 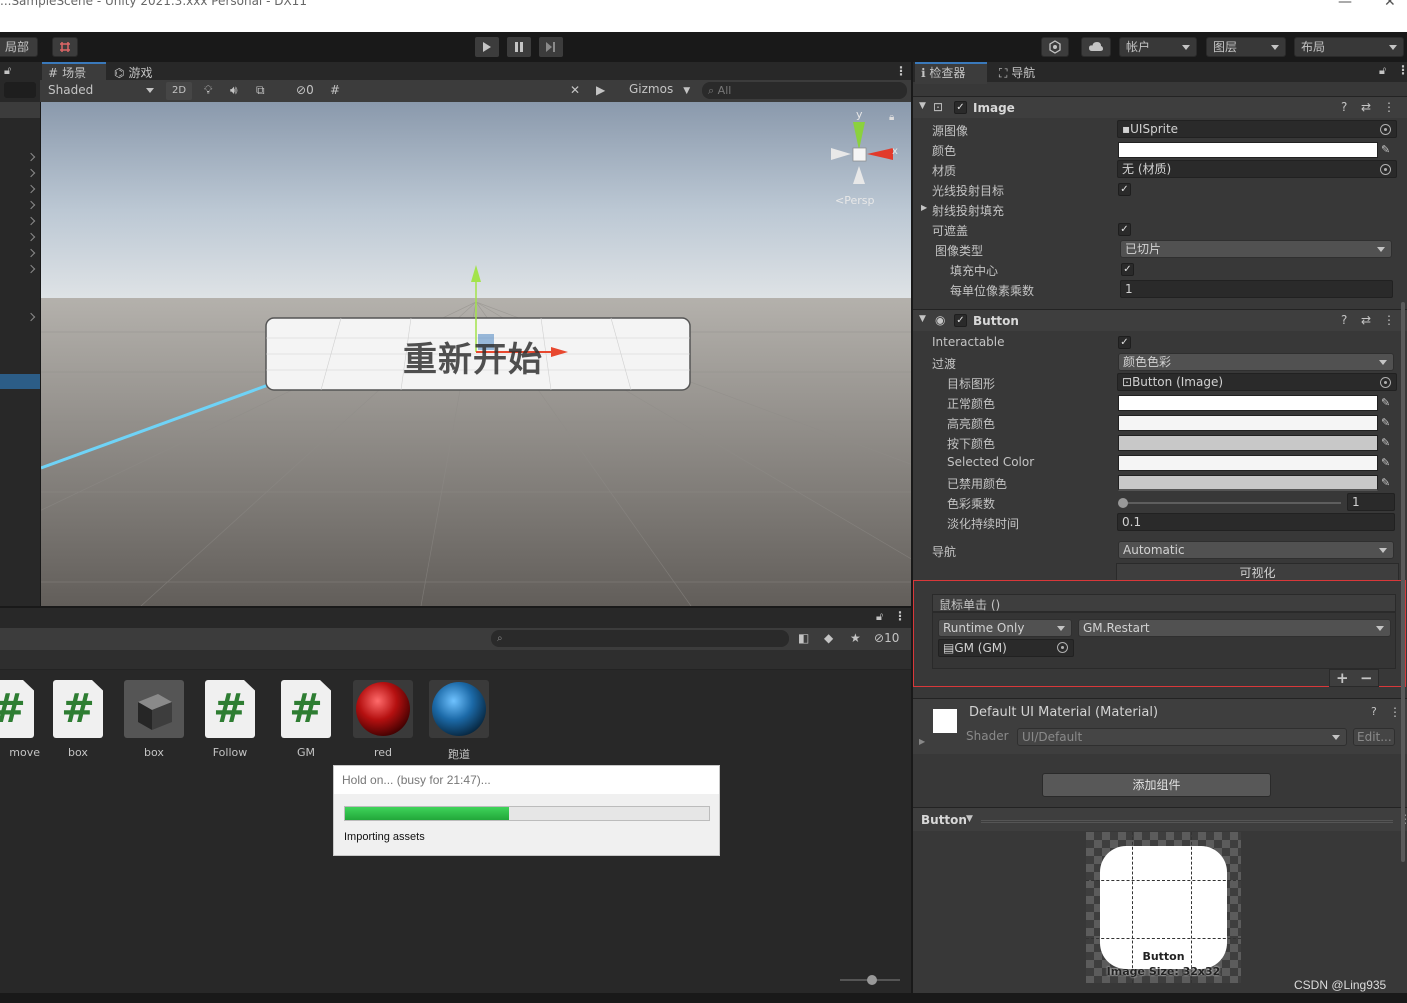 What do you see at coordinates (20, 381) in the screenshot?
I see `selected-hierarchy-row` at bounding box center [20, 381].